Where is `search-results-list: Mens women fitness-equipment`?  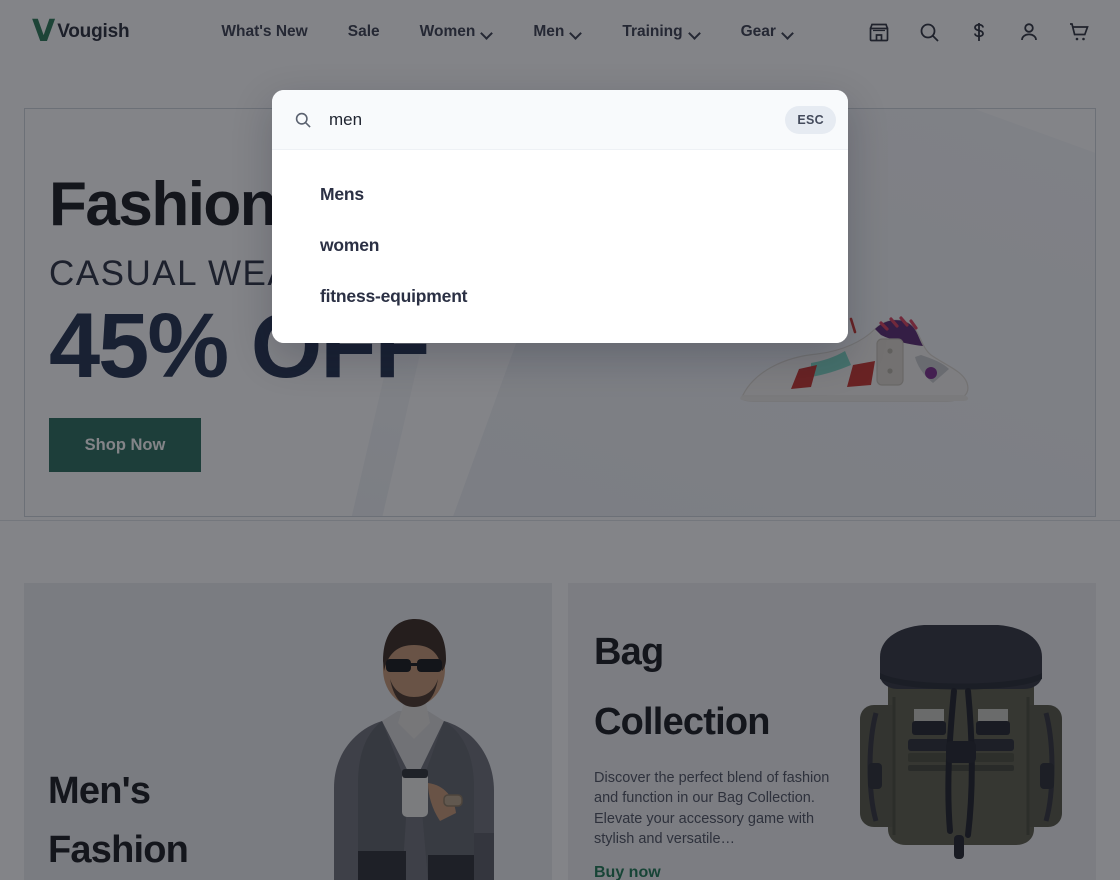 search-results-list: Mens women fitness-equipment is located at coordinates (560, 246).